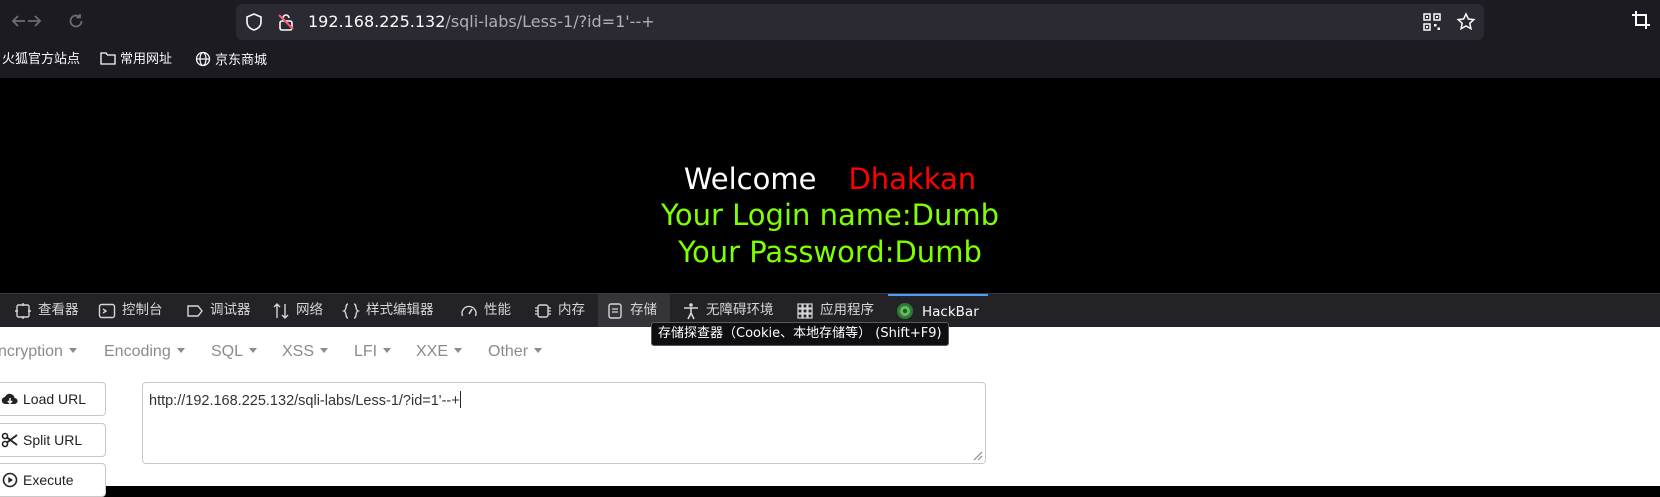 The image size is (1660, 497). Describe the element at coordinates (830, 60) in the screenshot. I see `bookmarks-bar: 火狐官方站点 常用网址 京东商城` at that location.